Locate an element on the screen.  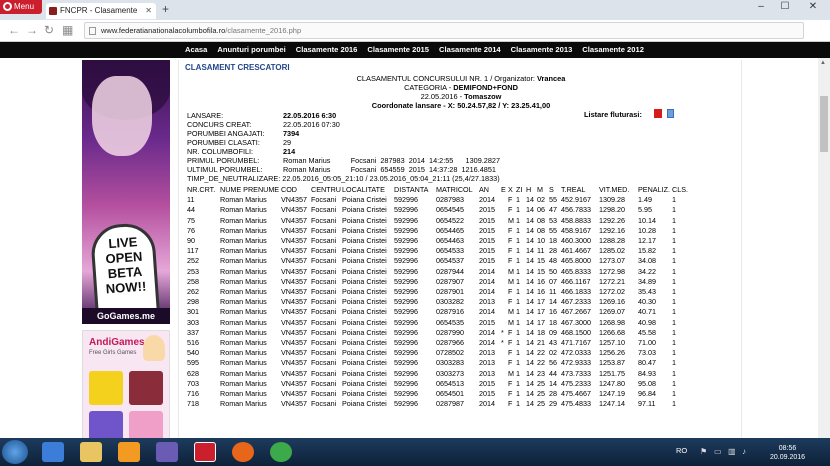
organizer: Vrancea is located at coordinates (551, 78).